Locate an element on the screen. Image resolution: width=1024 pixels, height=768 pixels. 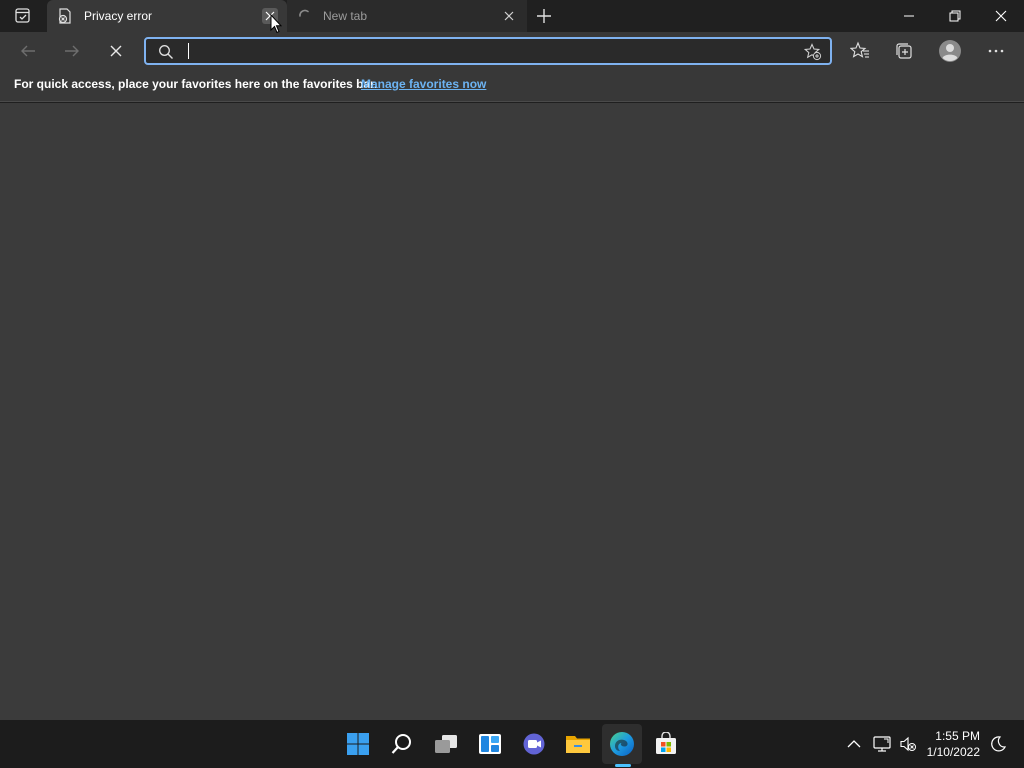
network-icon is located at coordinates (882, 744).